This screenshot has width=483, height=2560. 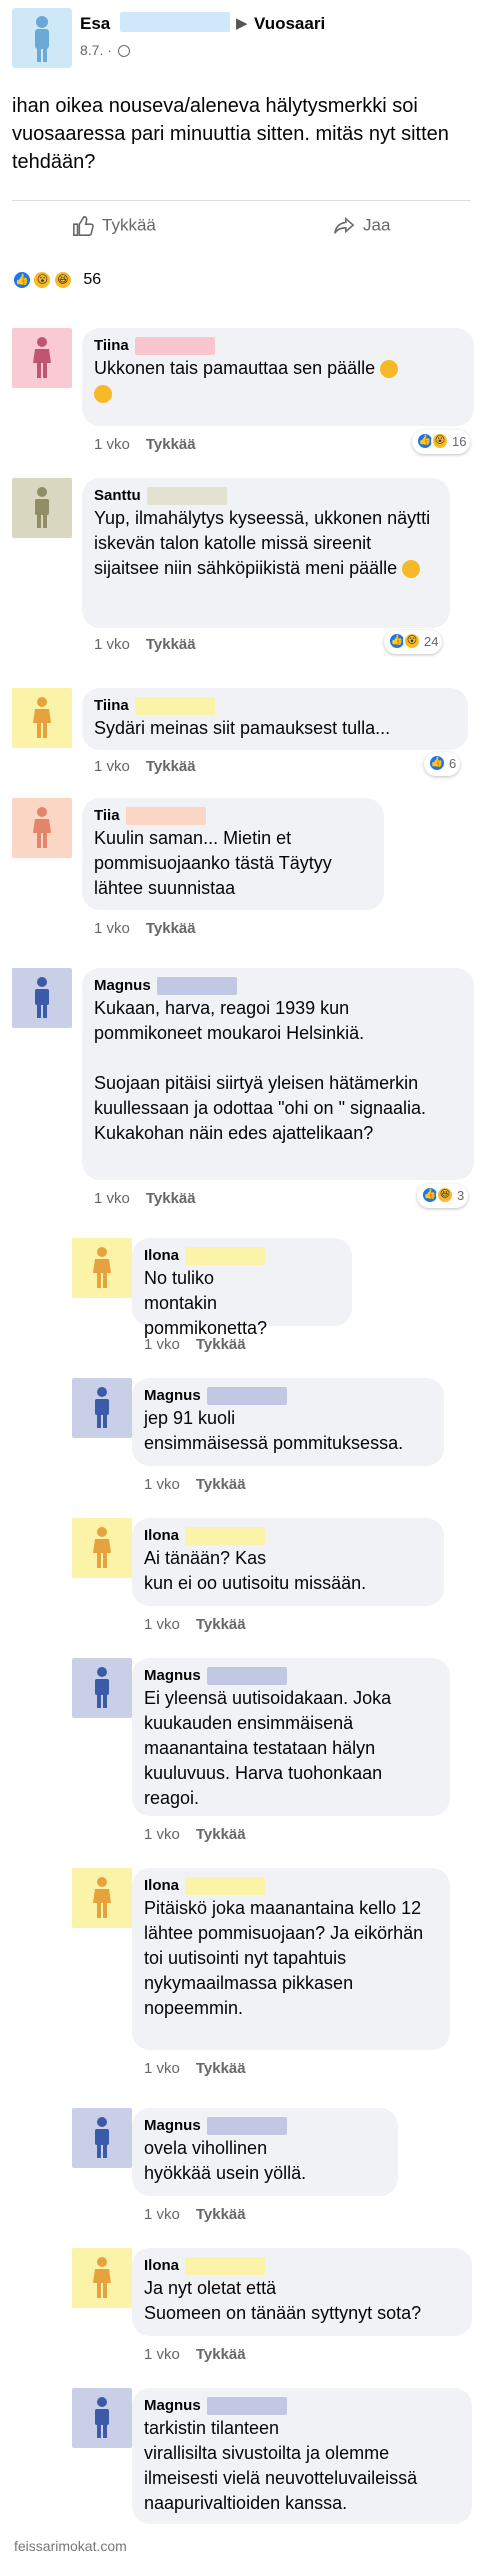 I want to click on like-reaction-icon: 👍, so click(x=437, y=763).